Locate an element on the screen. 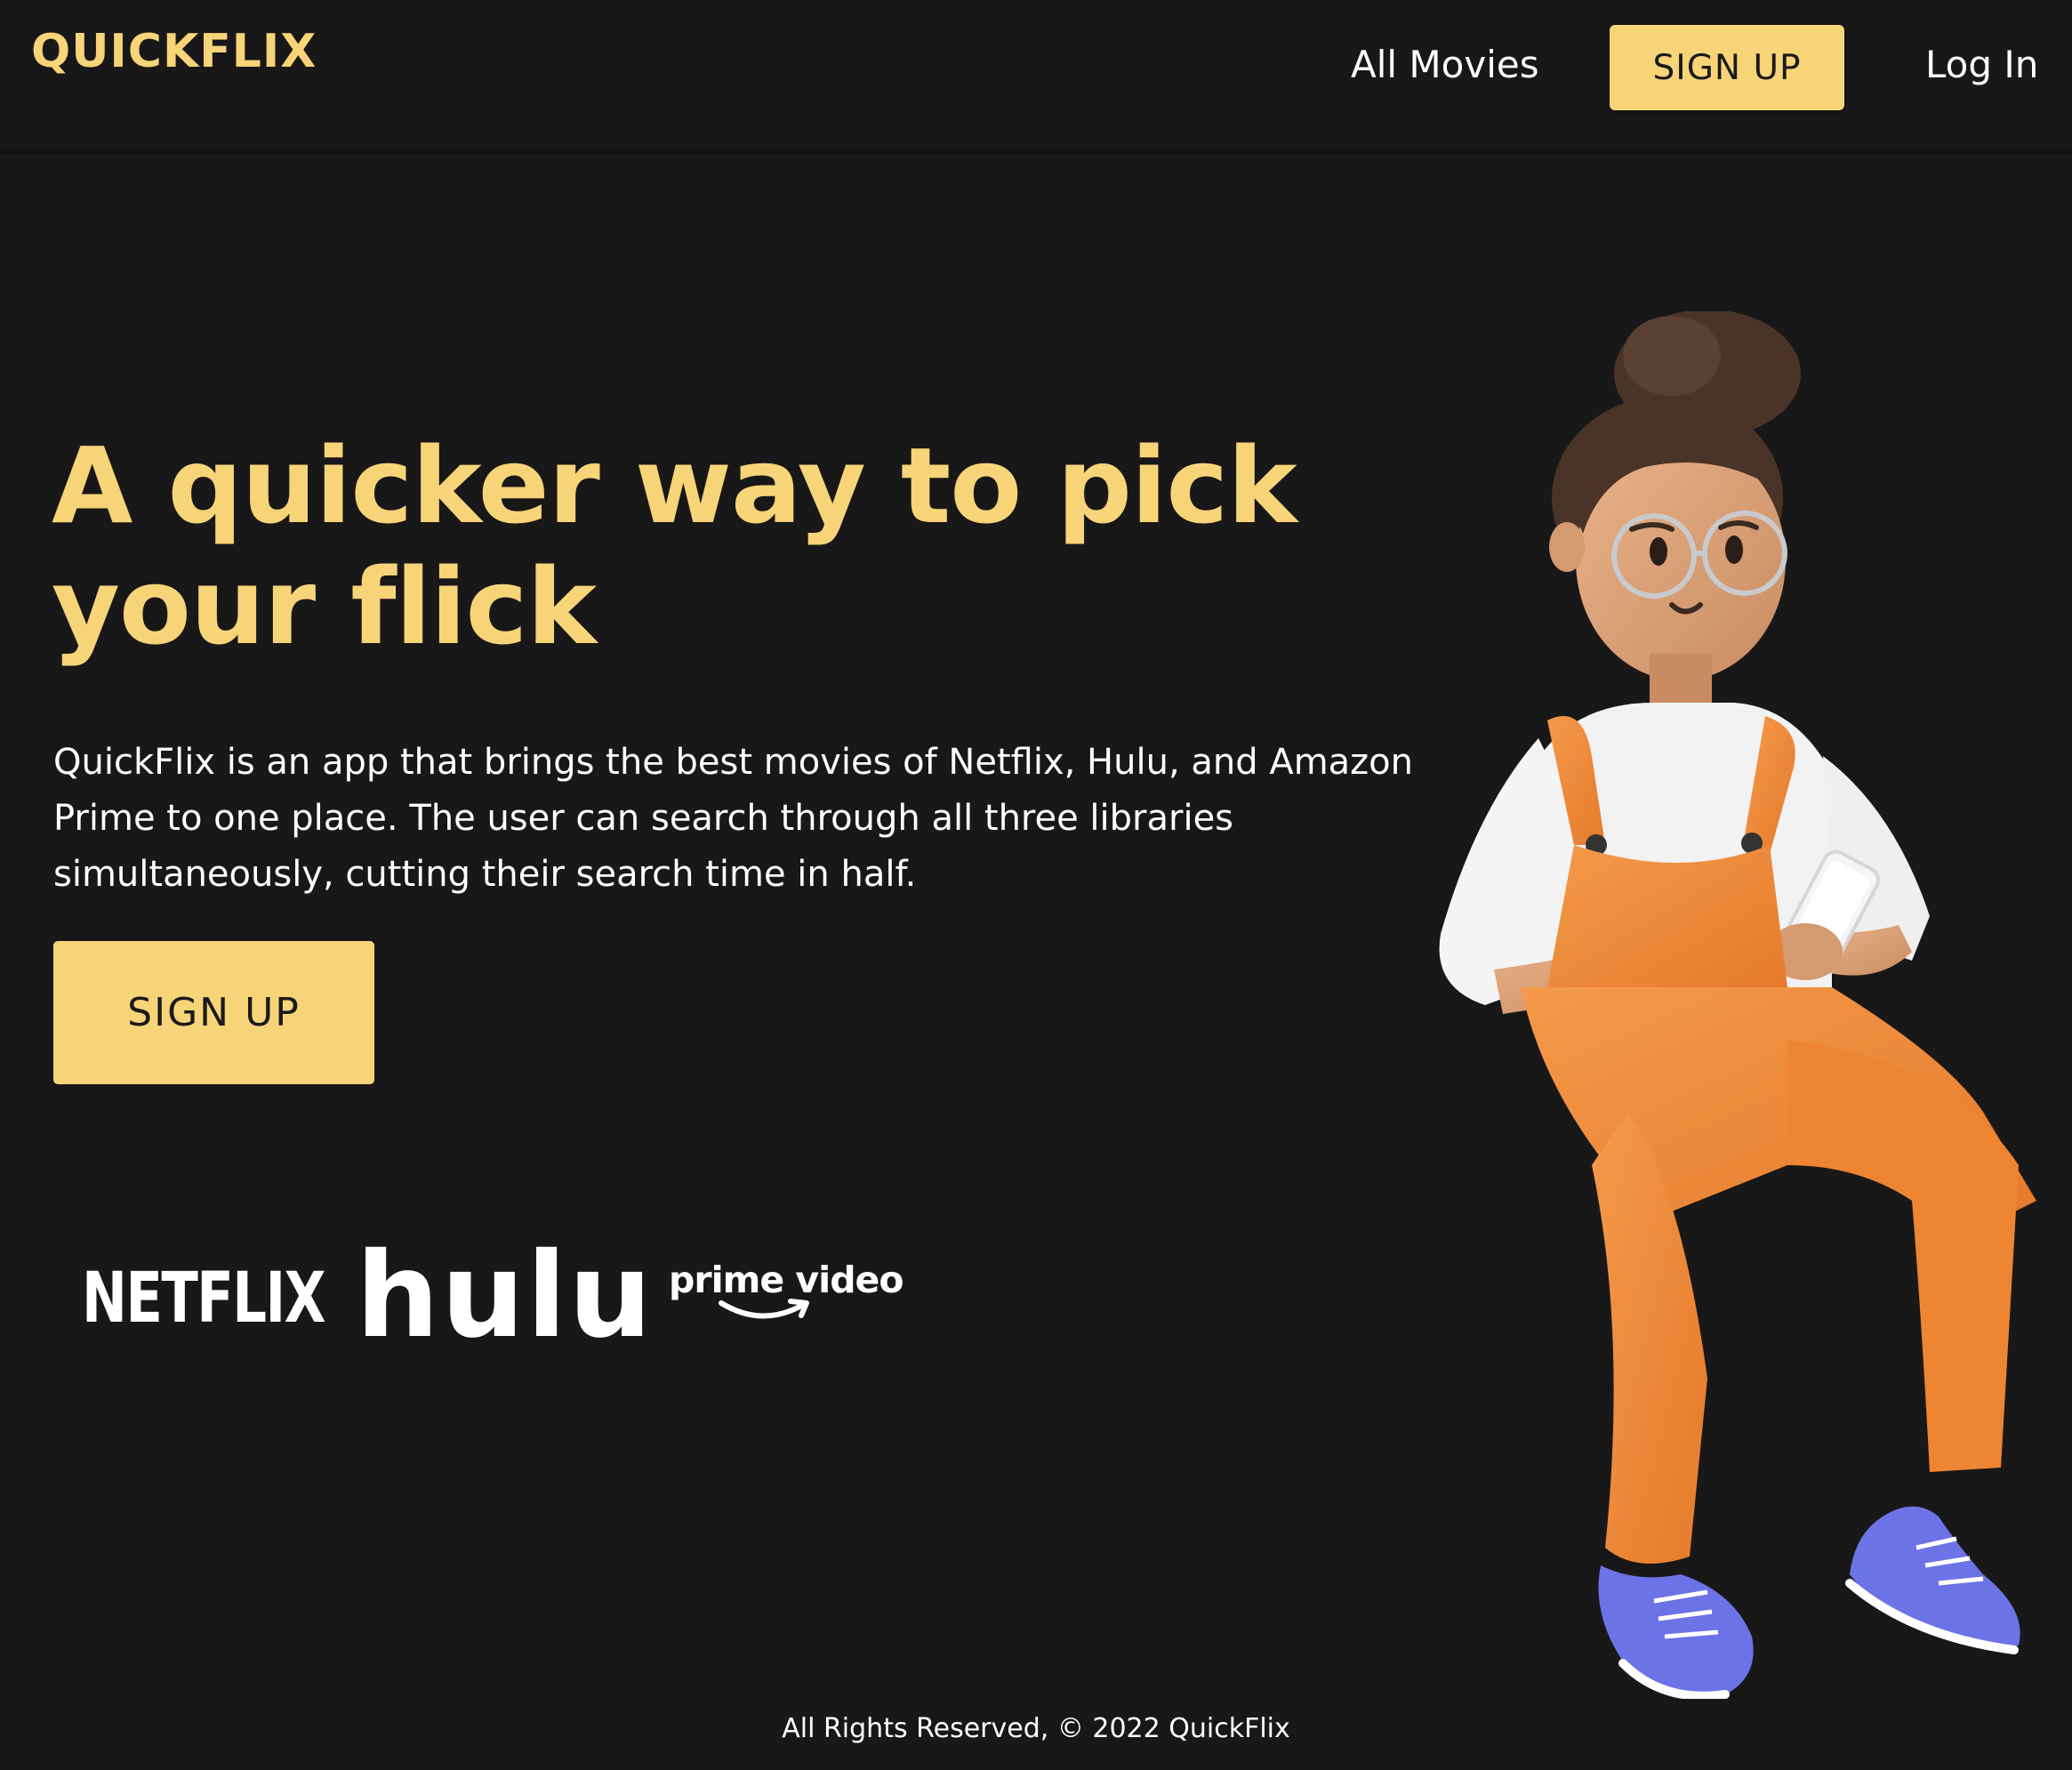  netflix-logo: NETFLIX is located at coordinates (203, 1299).